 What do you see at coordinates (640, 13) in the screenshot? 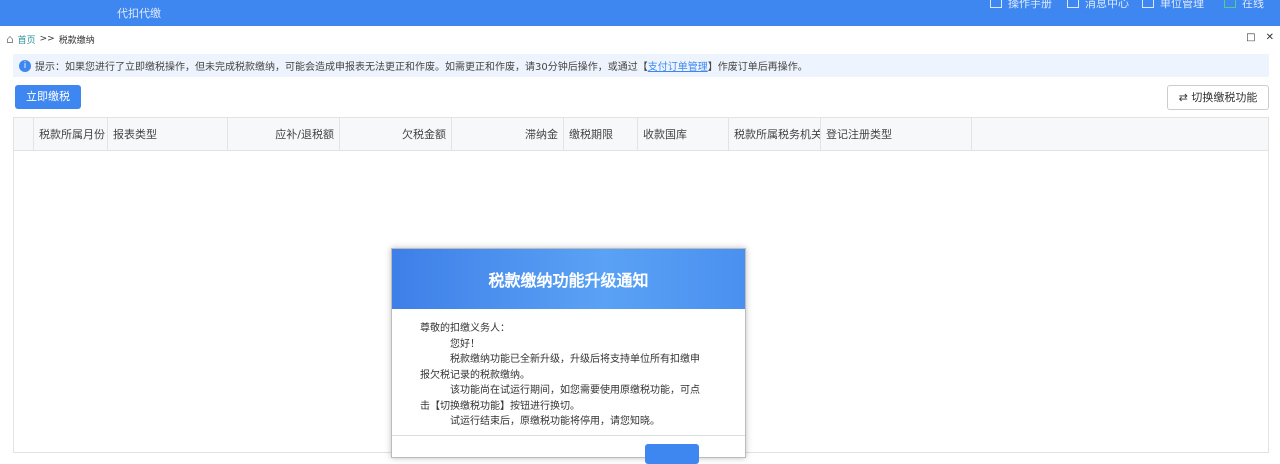
I see `top-bar: 代扣代缴 操作手册 消息中心 单位管理 在线` at bounding box center [640, 13].